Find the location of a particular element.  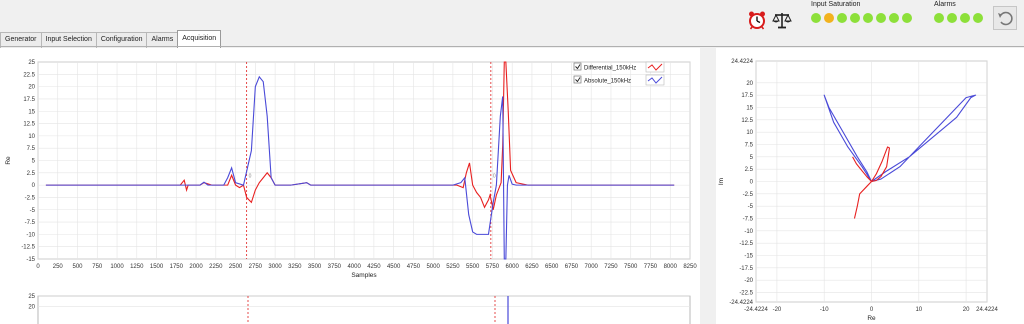

x-tick-label: 3750 is located at coordinates (335, 267).